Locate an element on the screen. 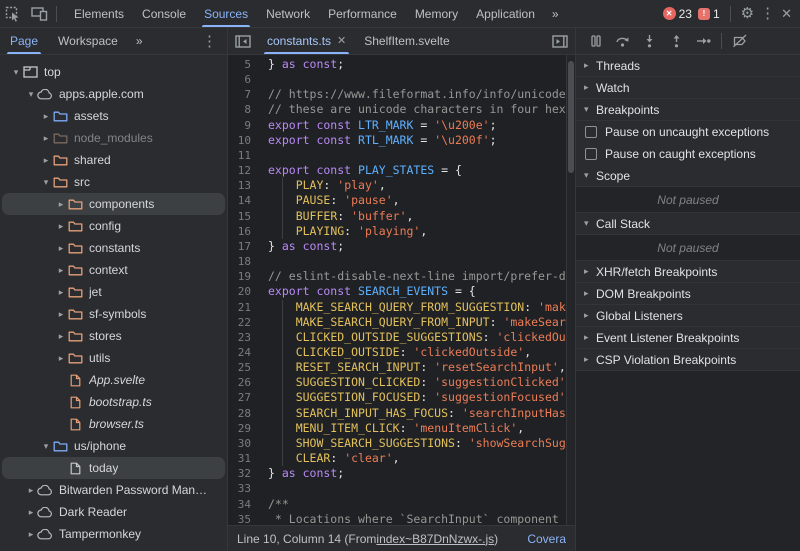 Image resolution: width=800 pixels, height=551 pixels. code-line-5: 5} as const; is located at coordinates (401, 64).